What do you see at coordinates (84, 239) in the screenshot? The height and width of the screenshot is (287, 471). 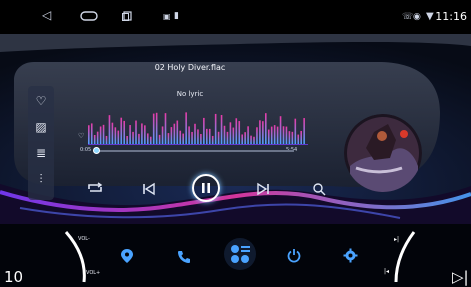 I see `vol-minus-label: VOL-` at bounding box center [84, 239].